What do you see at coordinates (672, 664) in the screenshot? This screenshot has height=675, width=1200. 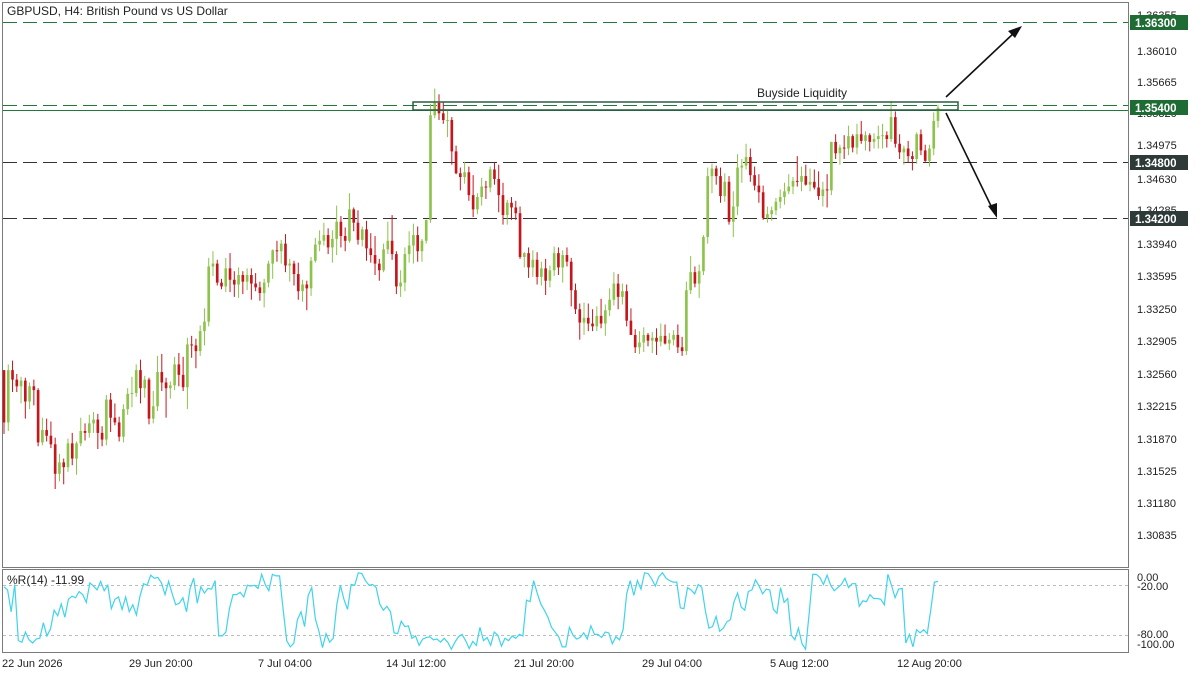 I see `time-tick-label: 29 Jul 04:00` at bounding box center [672, 664].